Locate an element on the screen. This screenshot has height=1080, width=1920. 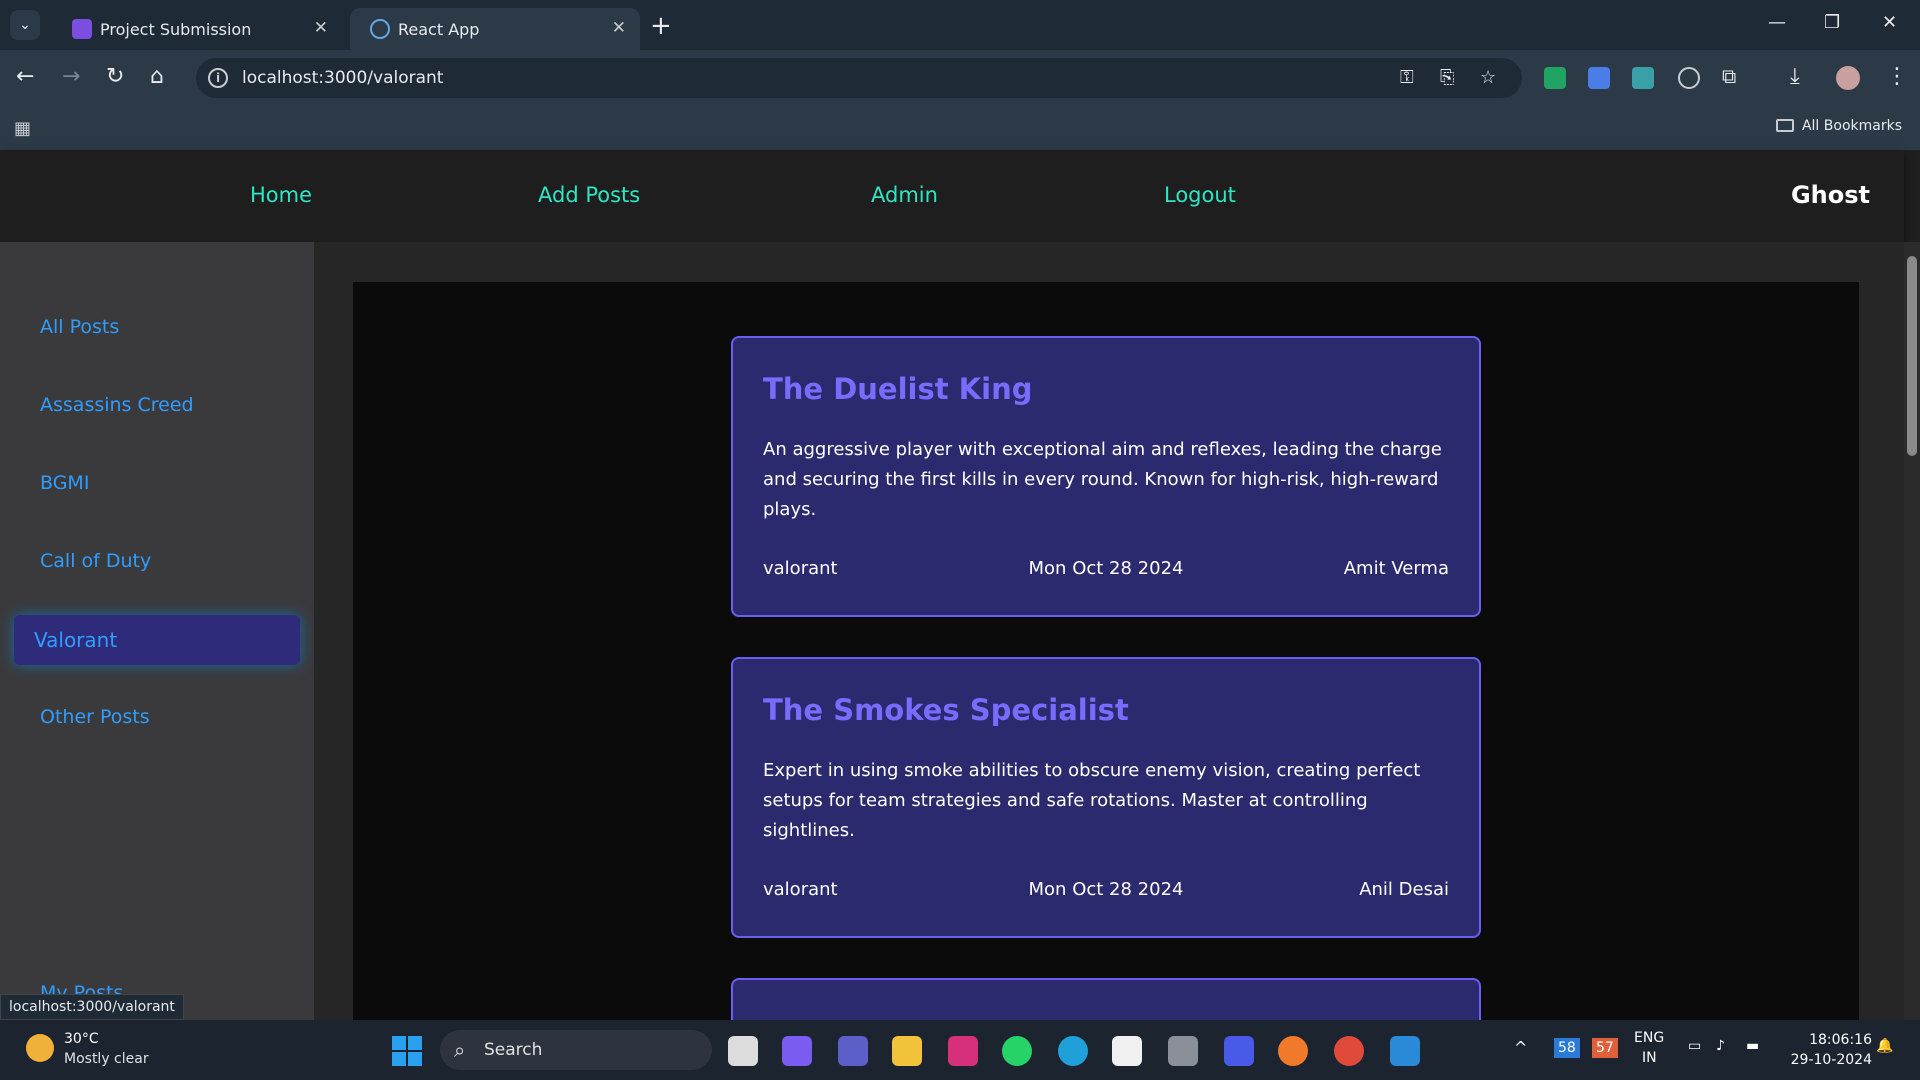
app-icon is located at coordinates (1239, 1051).